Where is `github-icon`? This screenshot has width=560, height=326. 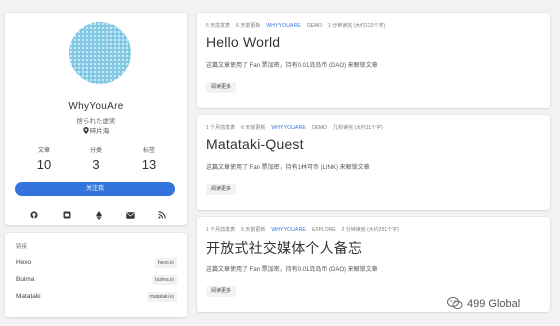 github-icon is located at coordinates (34, 215).